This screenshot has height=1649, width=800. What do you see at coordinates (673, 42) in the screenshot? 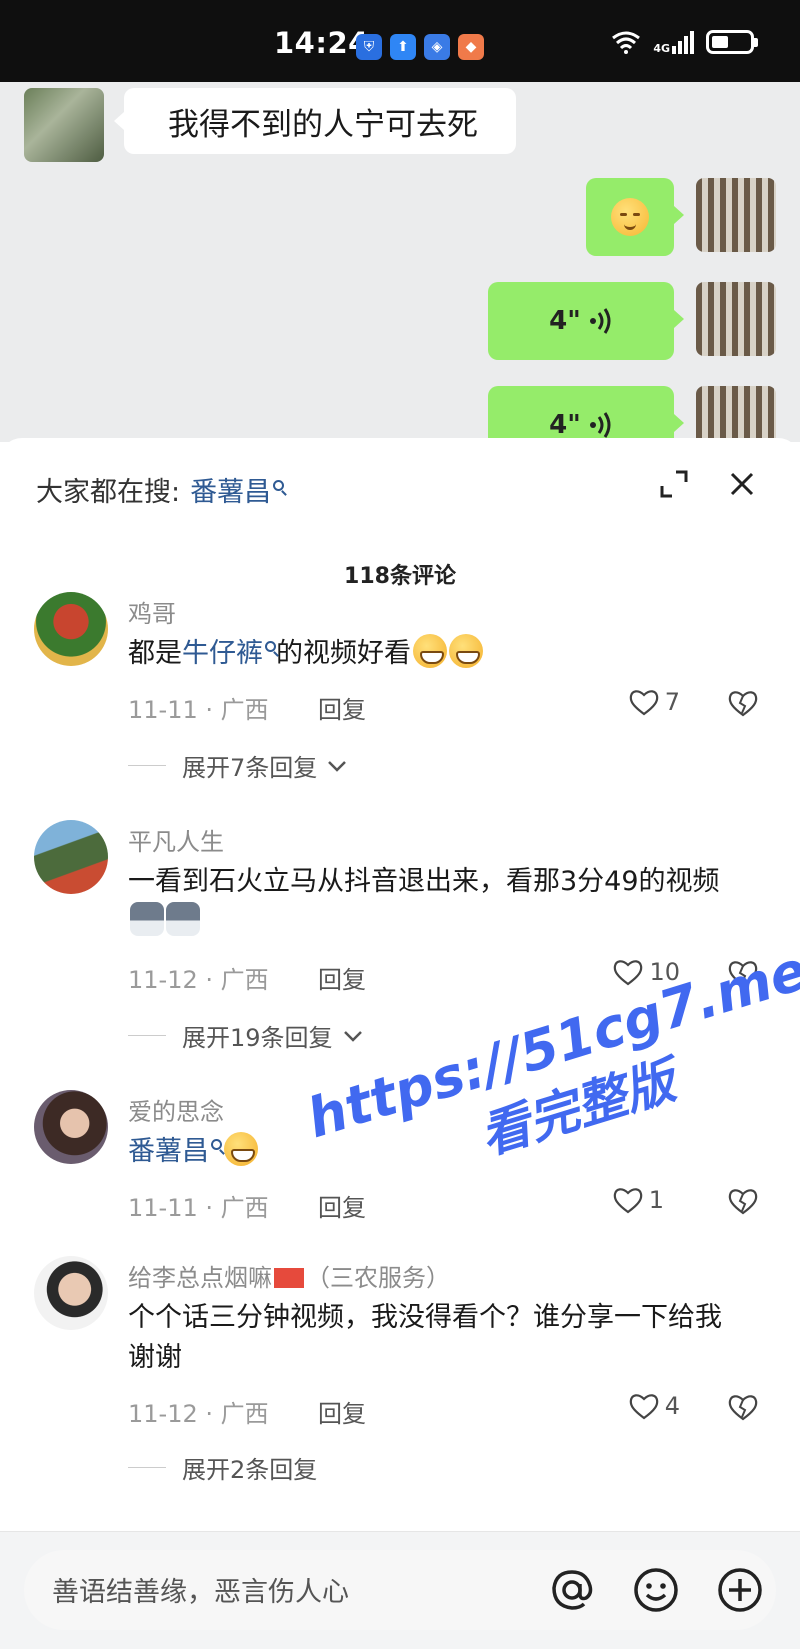
I see `signal-icon: 4G` at bounding box center [673, 42].